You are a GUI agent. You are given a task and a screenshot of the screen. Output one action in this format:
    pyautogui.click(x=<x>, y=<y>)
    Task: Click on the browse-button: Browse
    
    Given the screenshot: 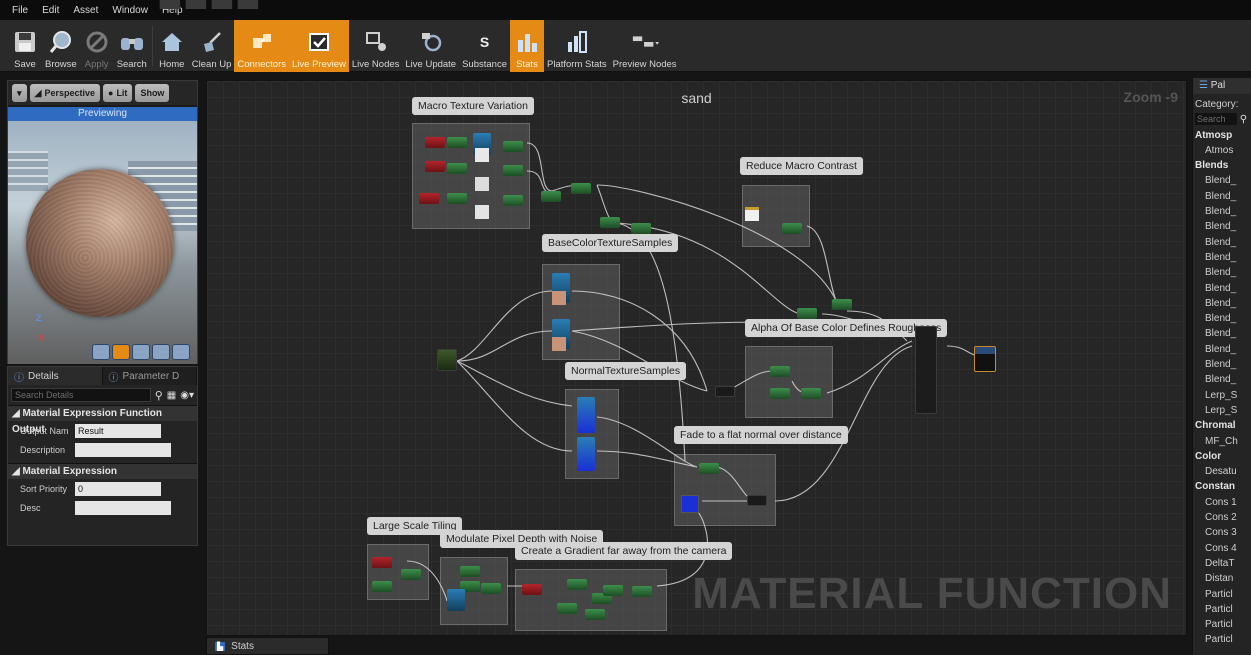 What is the action you would take?
    pyautogui.click(x=61, y=46)
    